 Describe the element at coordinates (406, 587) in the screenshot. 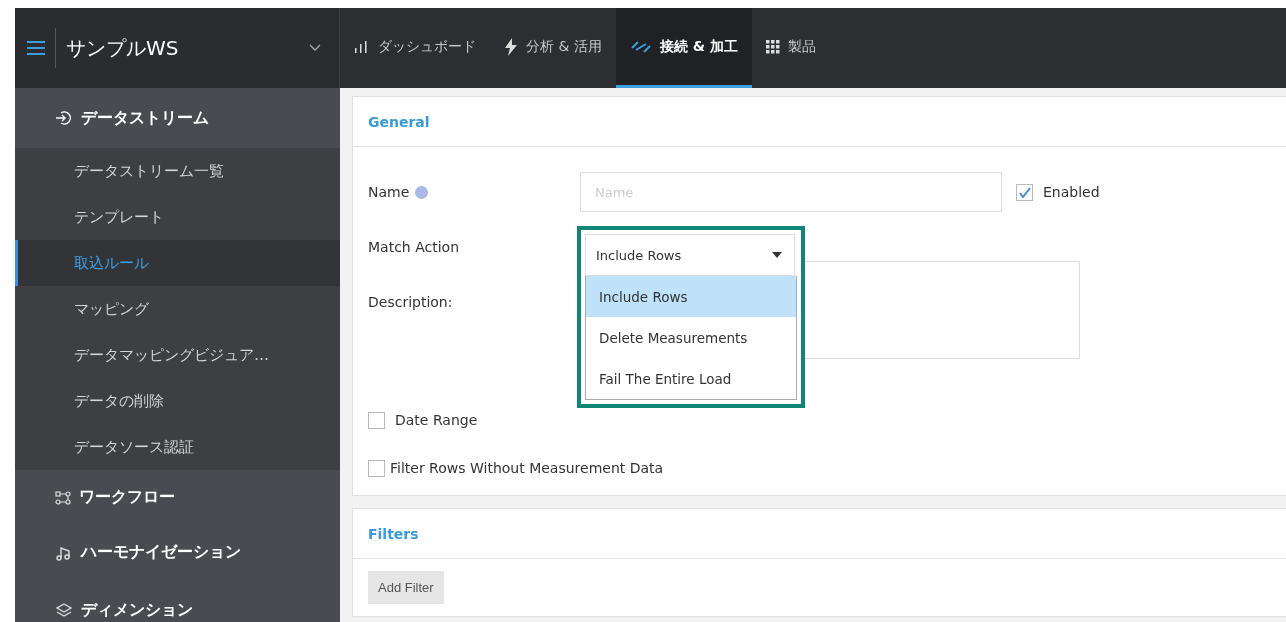

I see `add-filter-button: Add Filter` at that location.